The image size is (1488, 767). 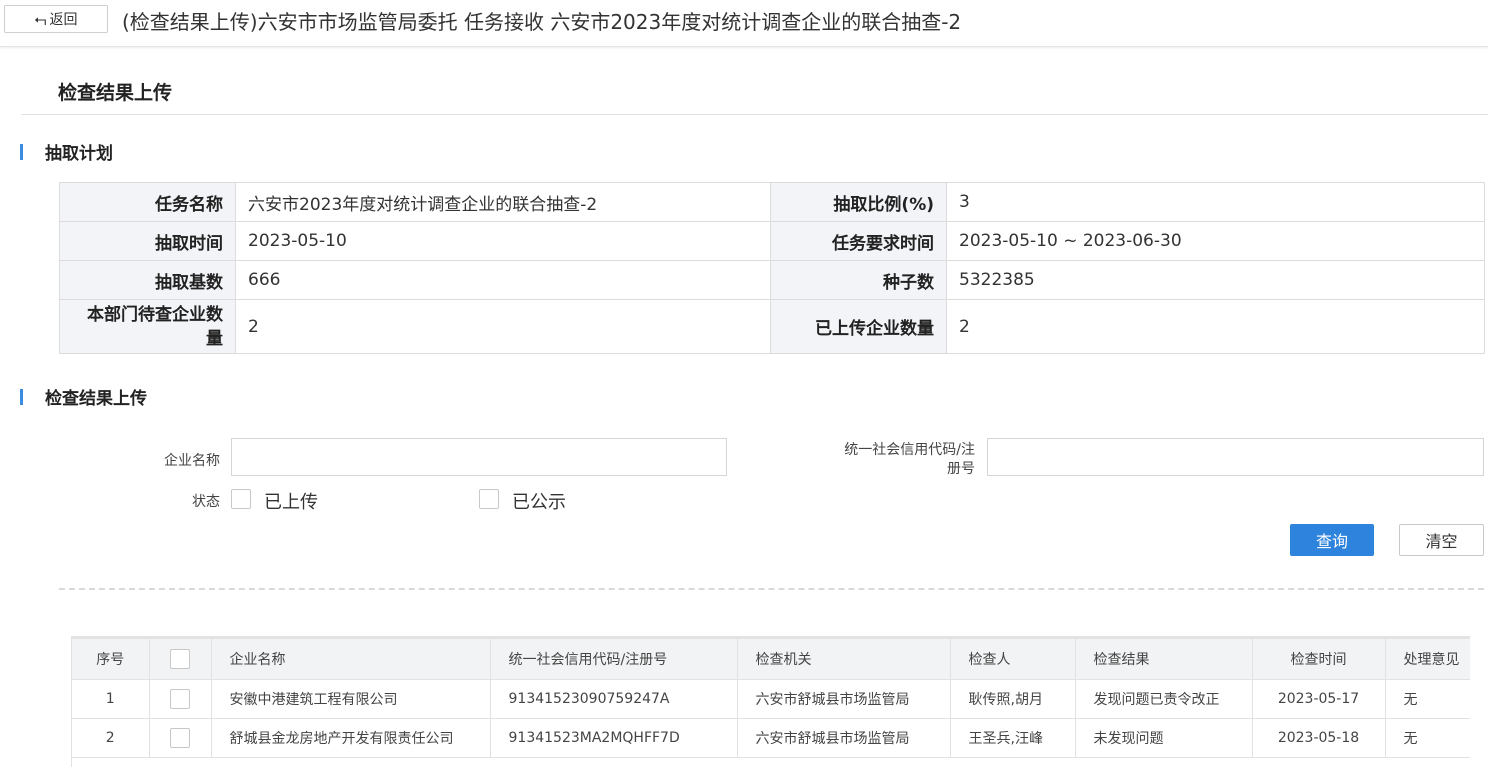 What do you see at coordinates (147, 241) in the screenshot?
I see `plan-label: 抽取时间` at bounding box center [147, 241].